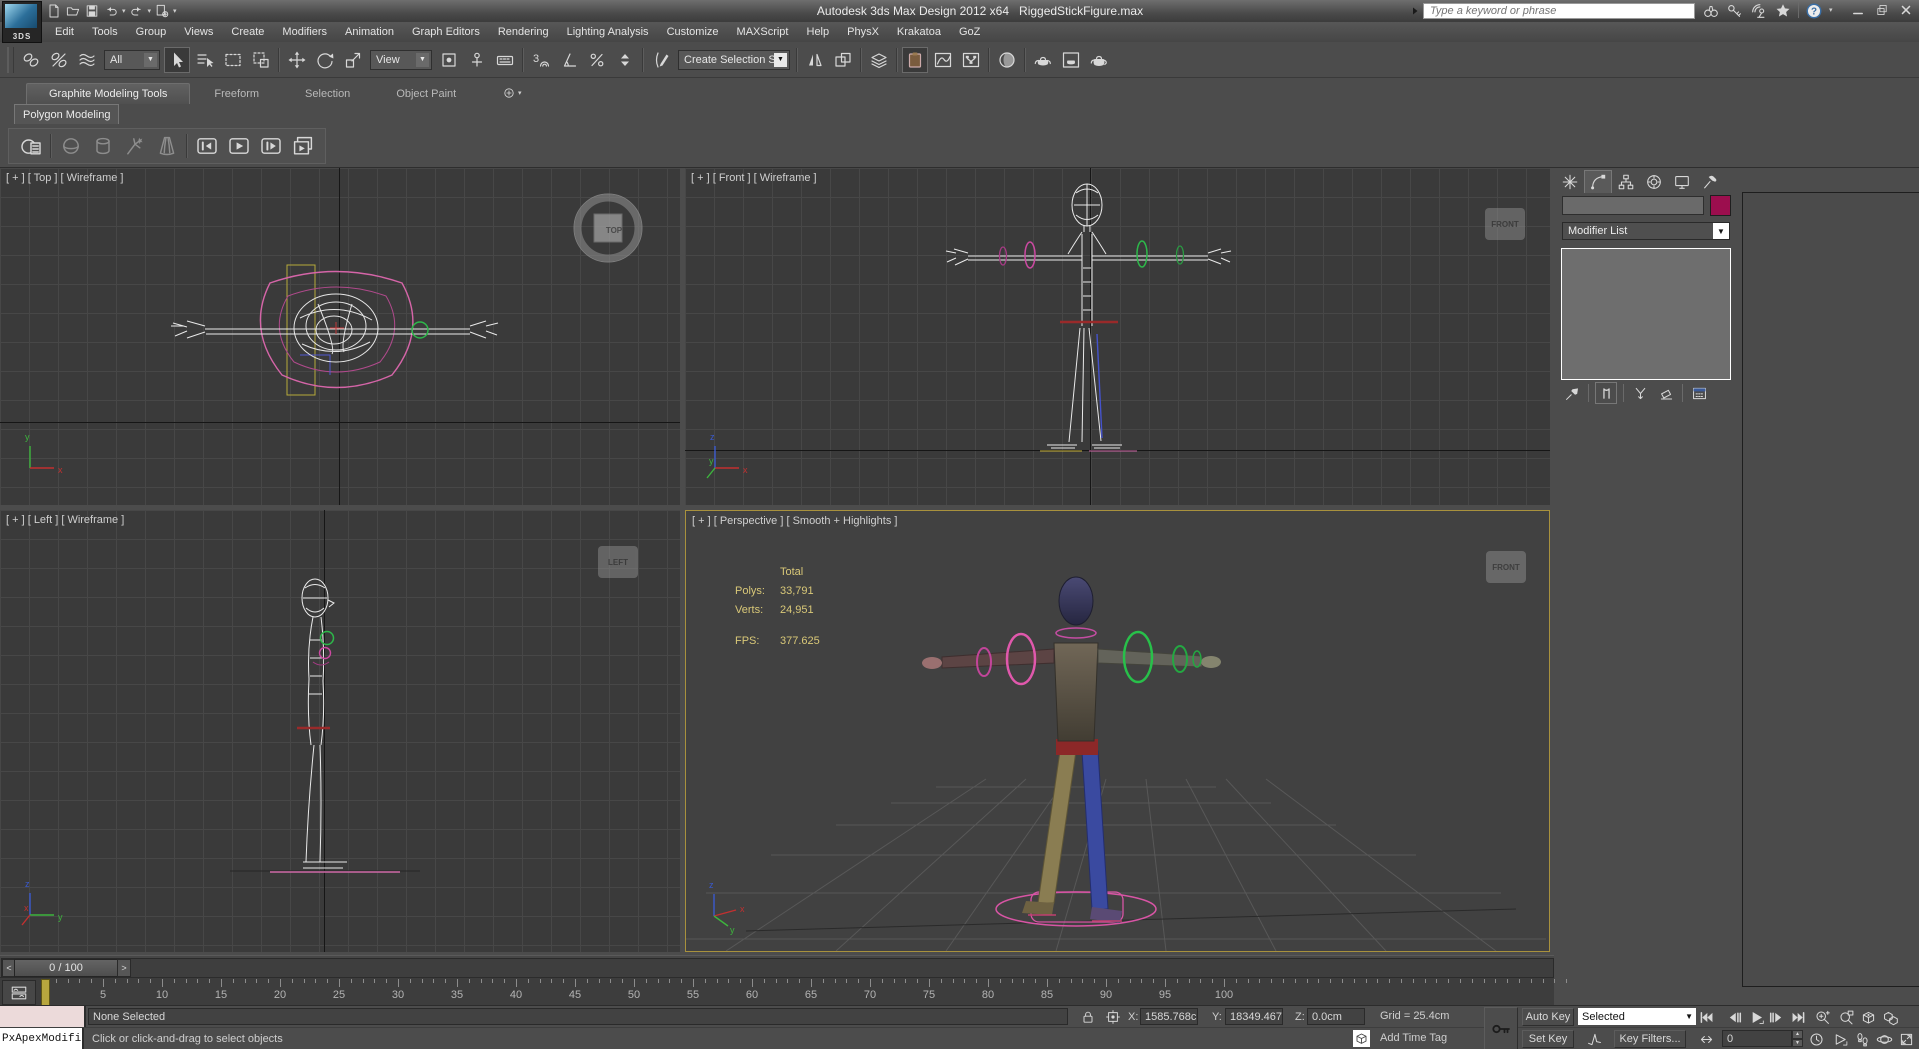 This screenshot has width=1919, height=1049. Describe the element at coordinates (863, 32) in the screenshot. I see `menu-physx: PhysX` at that location.